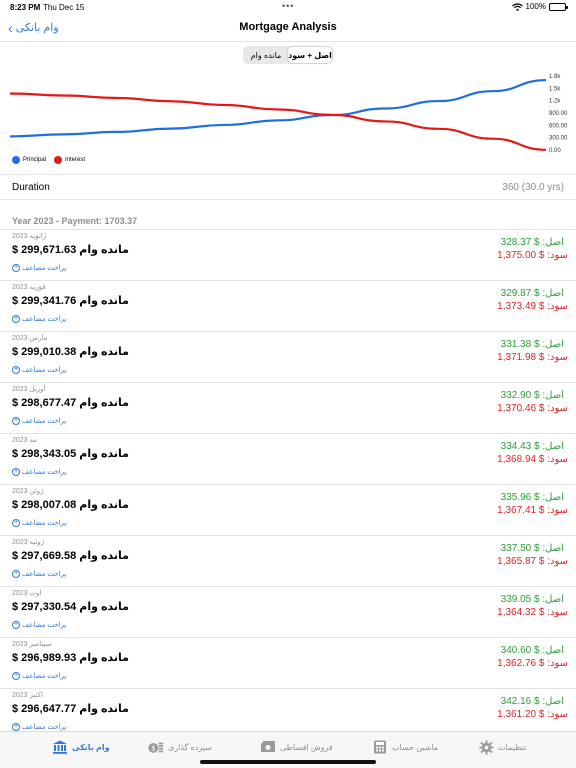 This screenshot has width=576, height=768. I want to click on row-interest: سود: $ 1,370.46, so click(532, 408).